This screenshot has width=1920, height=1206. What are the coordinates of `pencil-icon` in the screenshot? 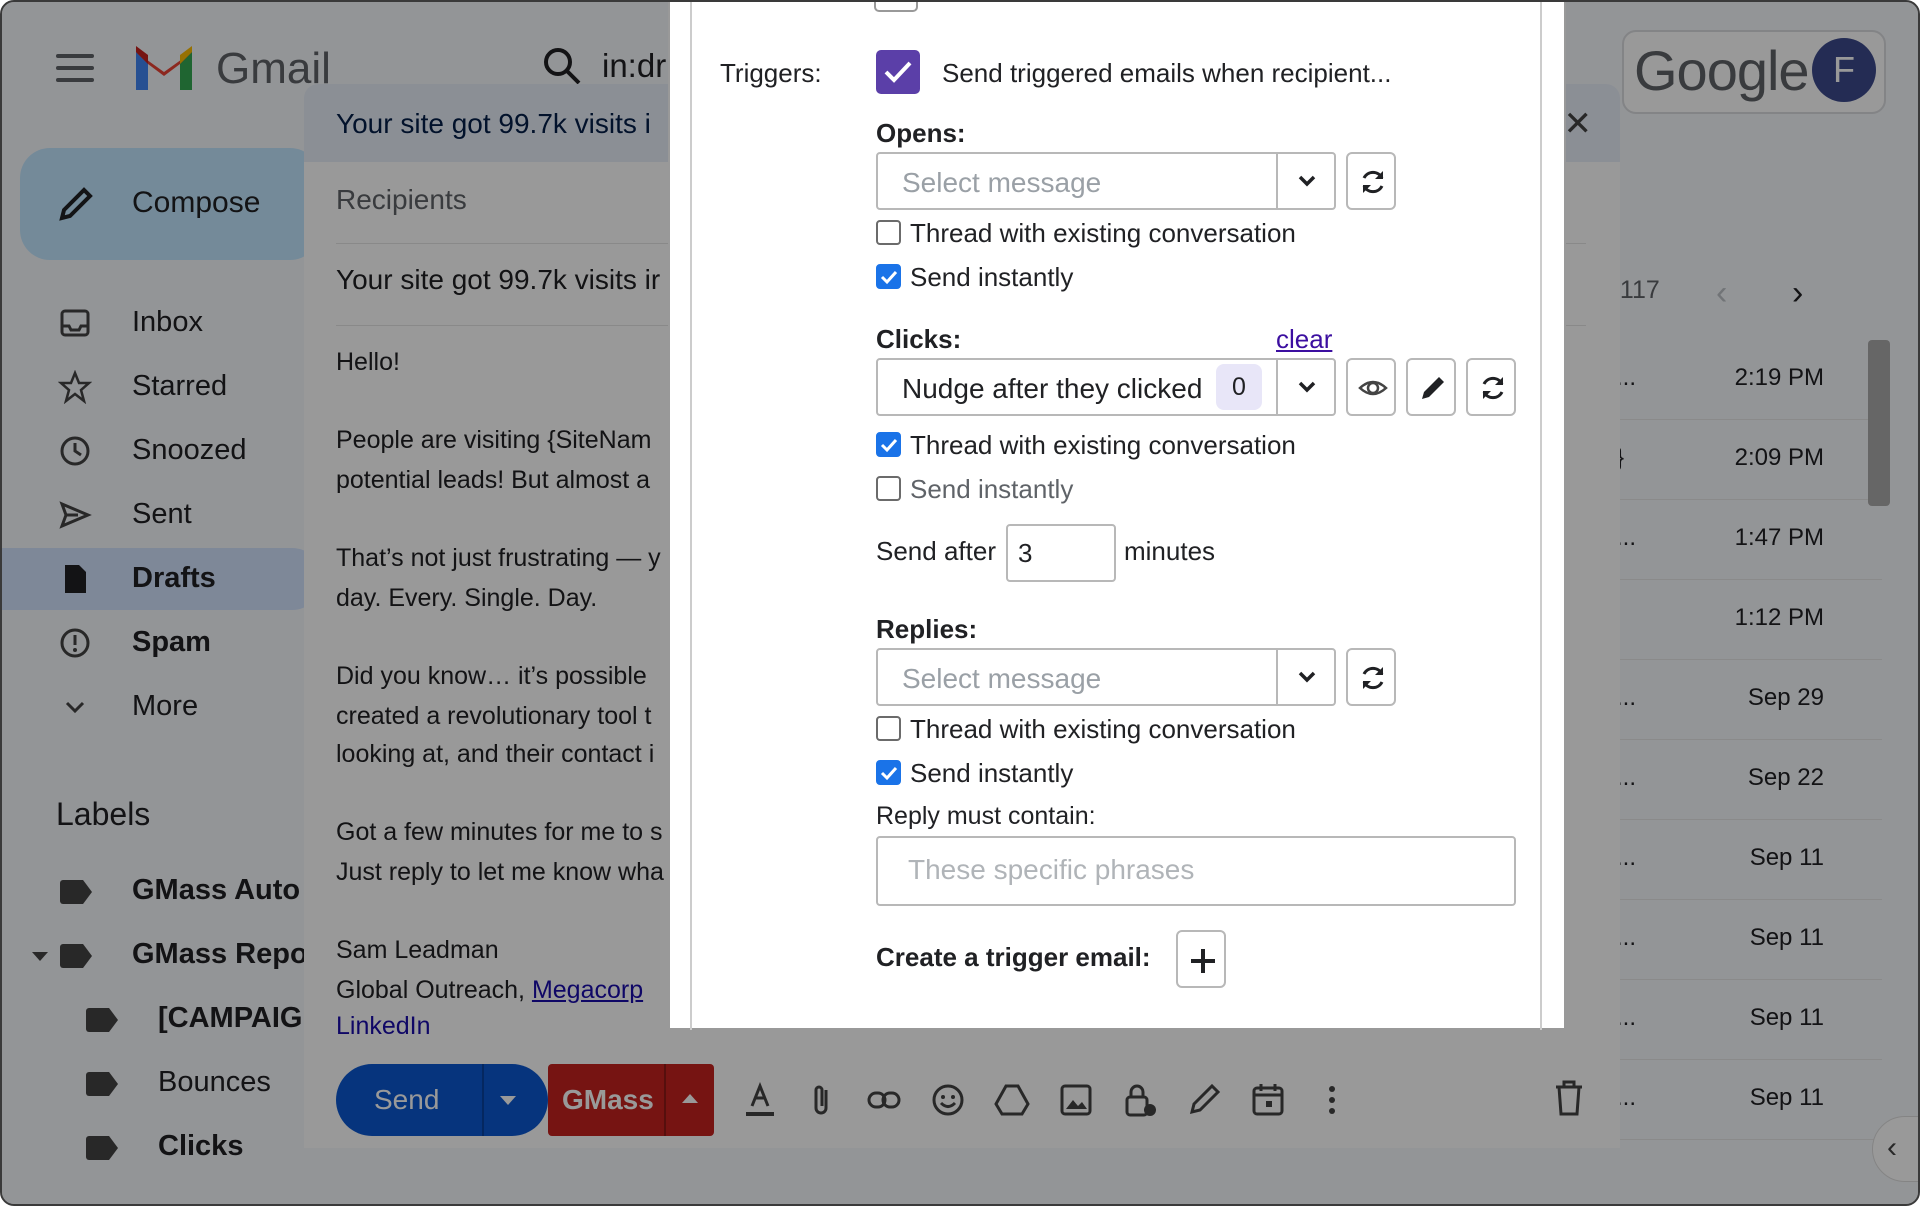 It's located at (1433, 388).